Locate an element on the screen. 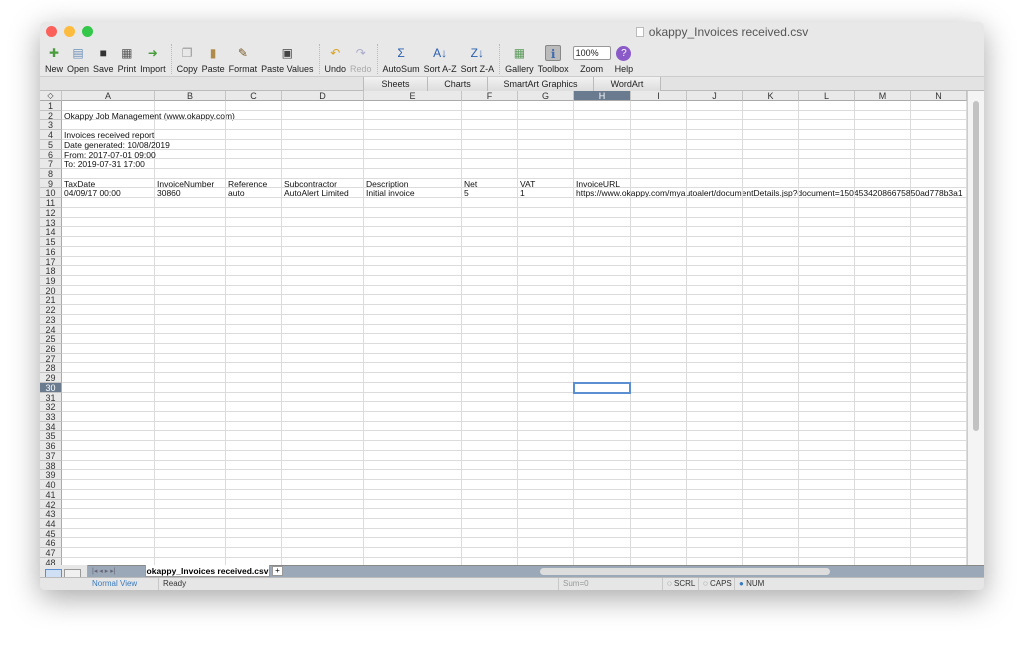 The image size is (1024, 649). cell-J25 is located at coordinates (715, 339).